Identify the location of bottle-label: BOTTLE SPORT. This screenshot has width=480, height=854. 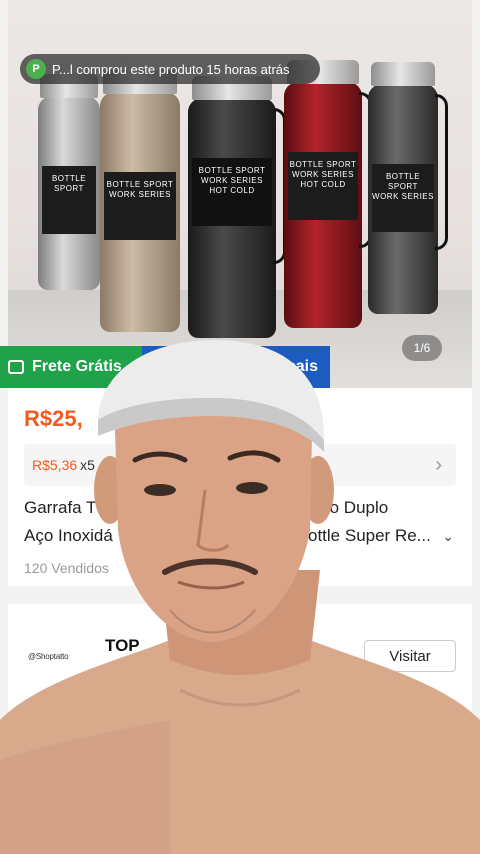
(69, 200).